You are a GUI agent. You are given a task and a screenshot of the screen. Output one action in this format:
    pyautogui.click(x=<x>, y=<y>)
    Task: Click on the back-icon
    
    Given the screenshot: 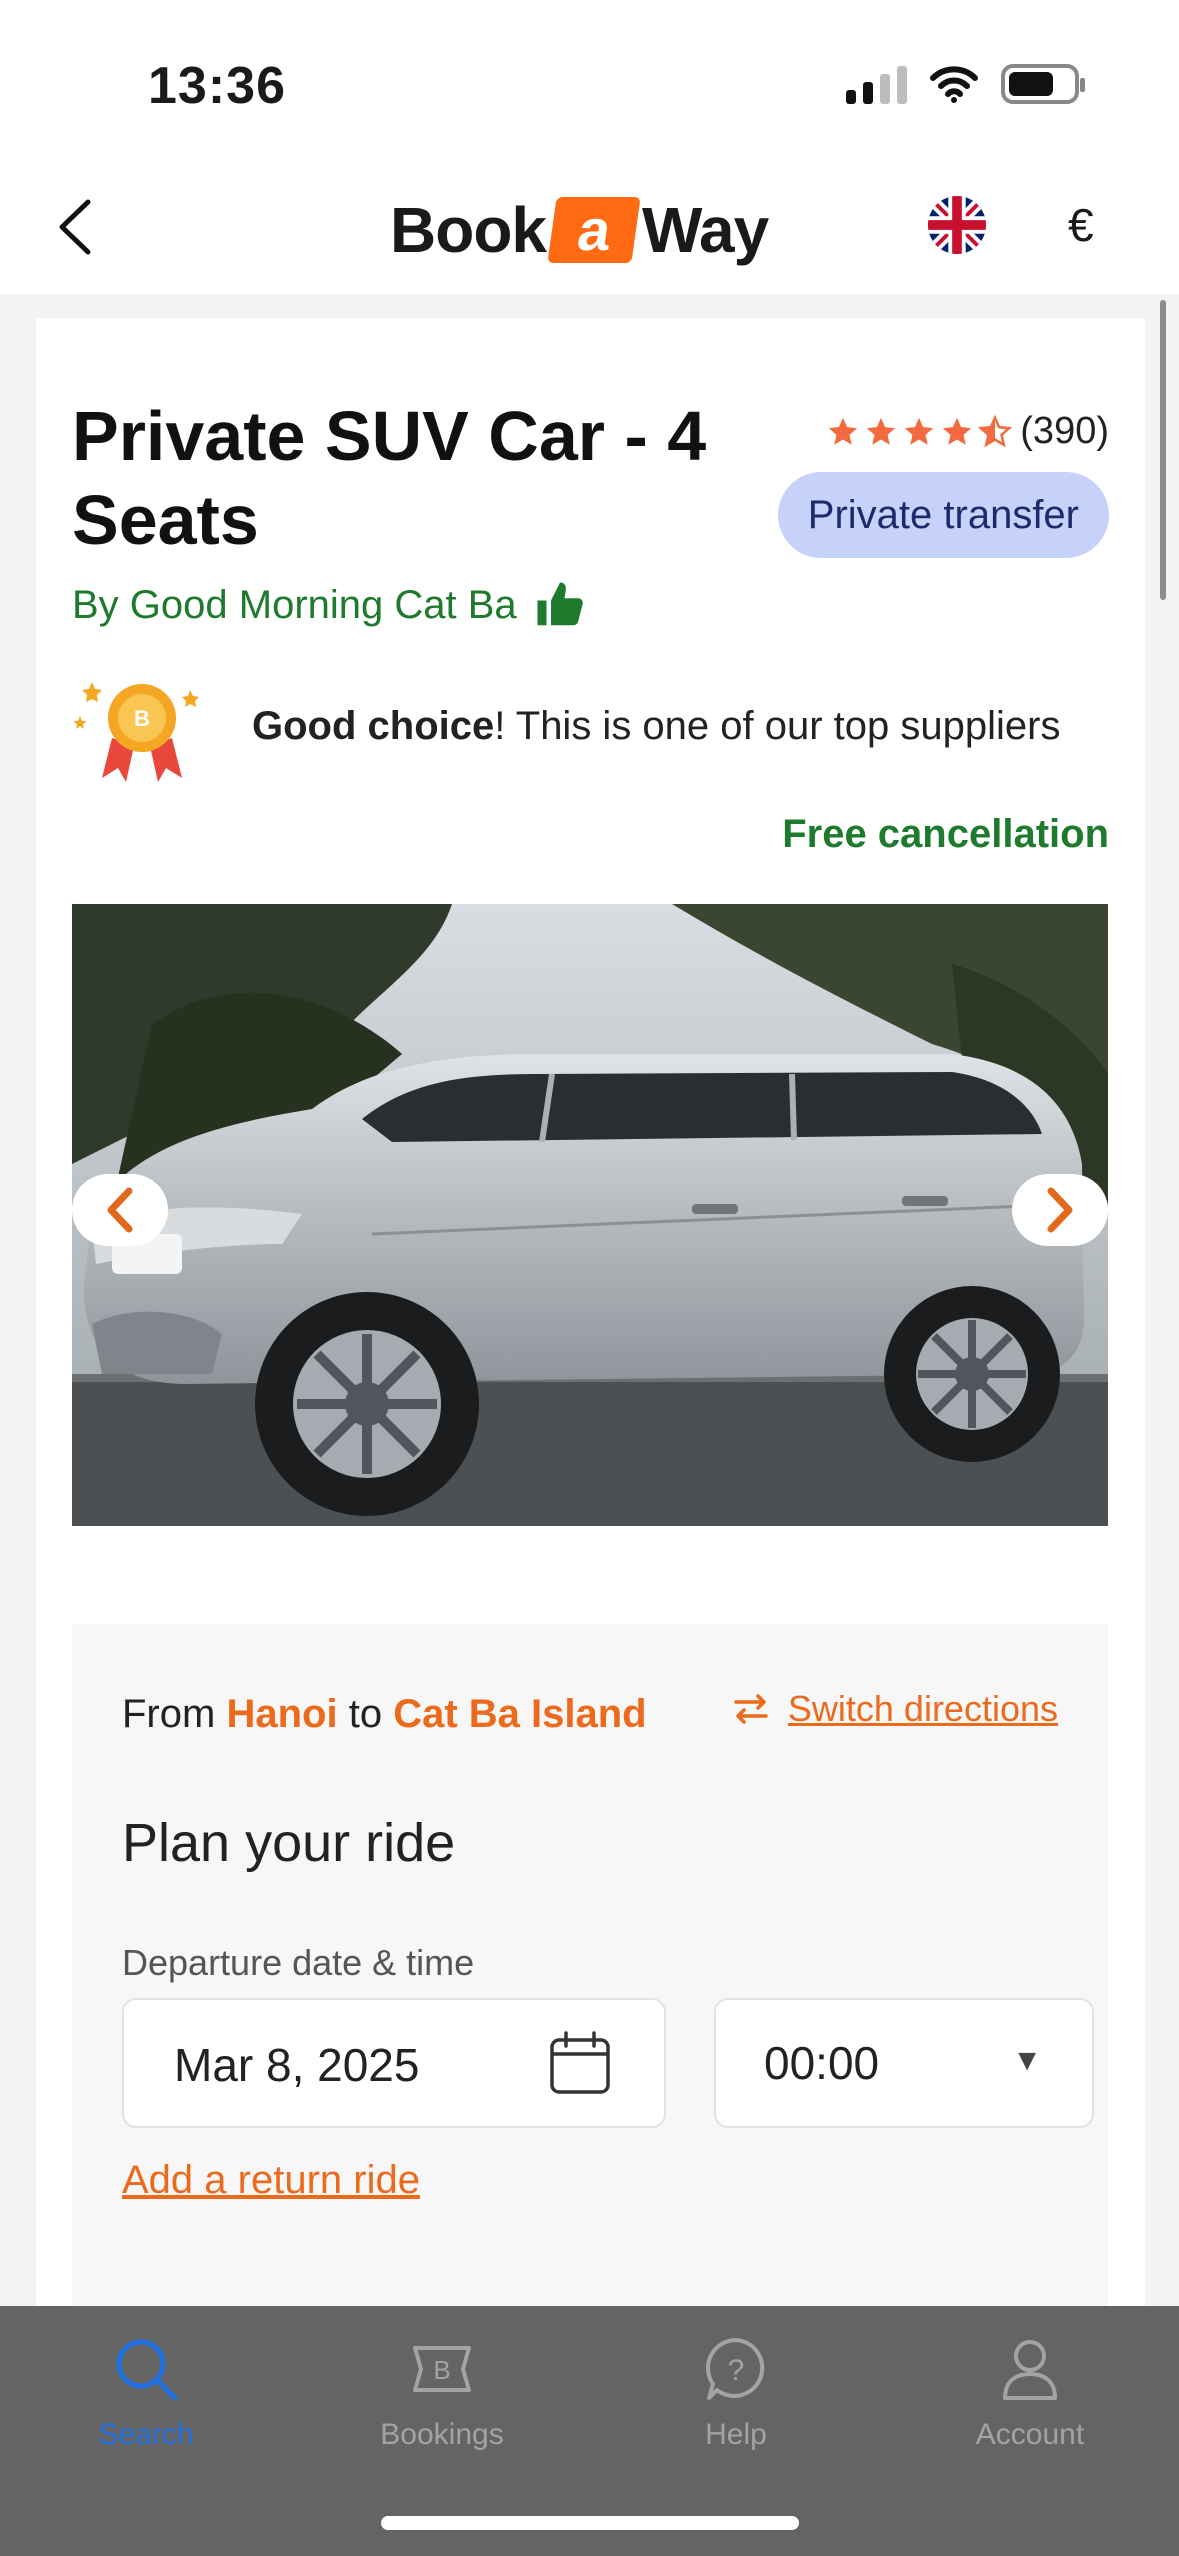 What is the action you would take?
    pyautogui.click(x=81, y=227)
    